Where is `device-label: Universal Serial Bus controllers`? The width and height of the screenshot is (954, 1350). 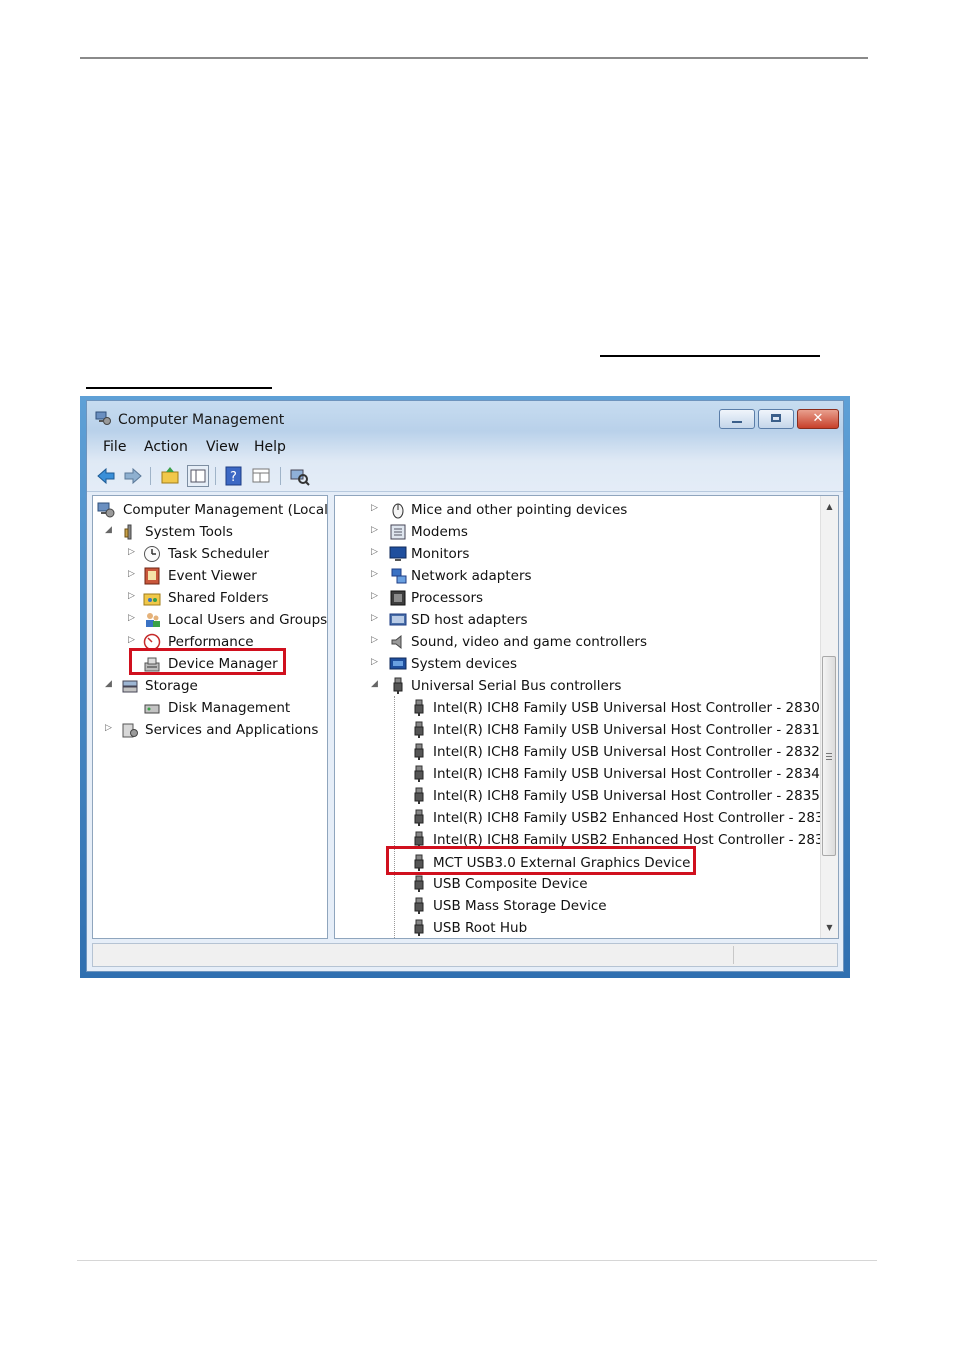
device-label: Universal Serial Bus controllers is located at coordinates (516, 686).